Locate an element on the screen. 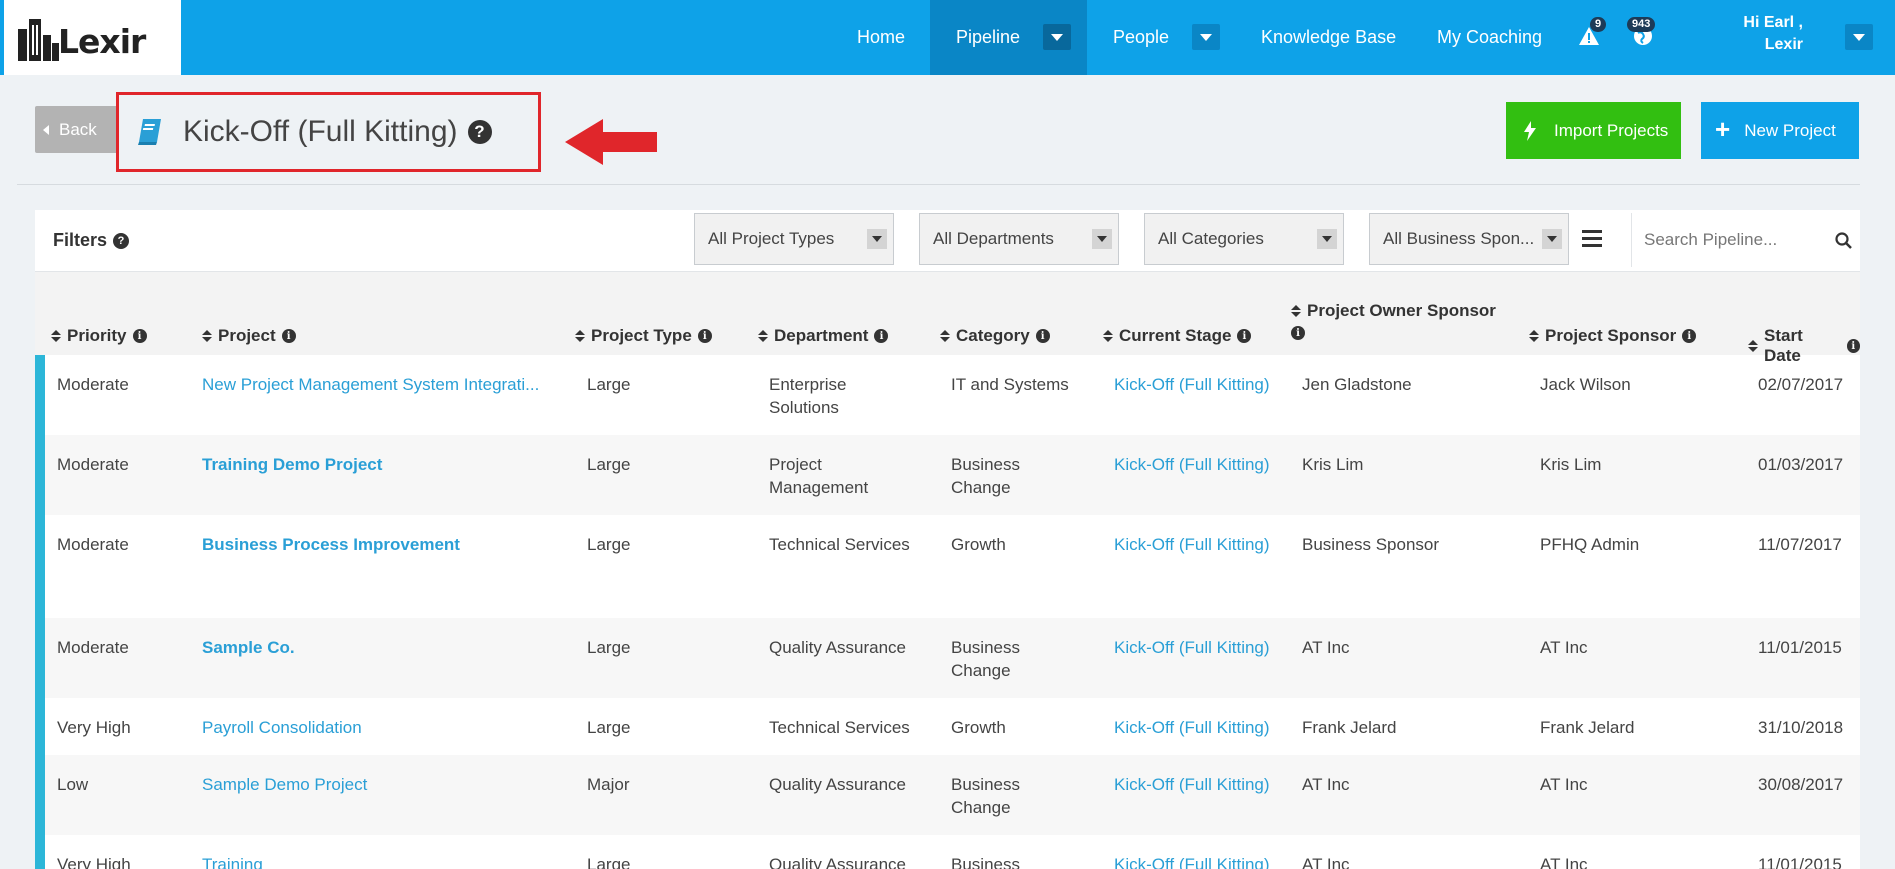 Image resolution: width=1895 pixels, height=869 pixels. project-link: Payroll Consolidation is located at coordinates (372, 727).